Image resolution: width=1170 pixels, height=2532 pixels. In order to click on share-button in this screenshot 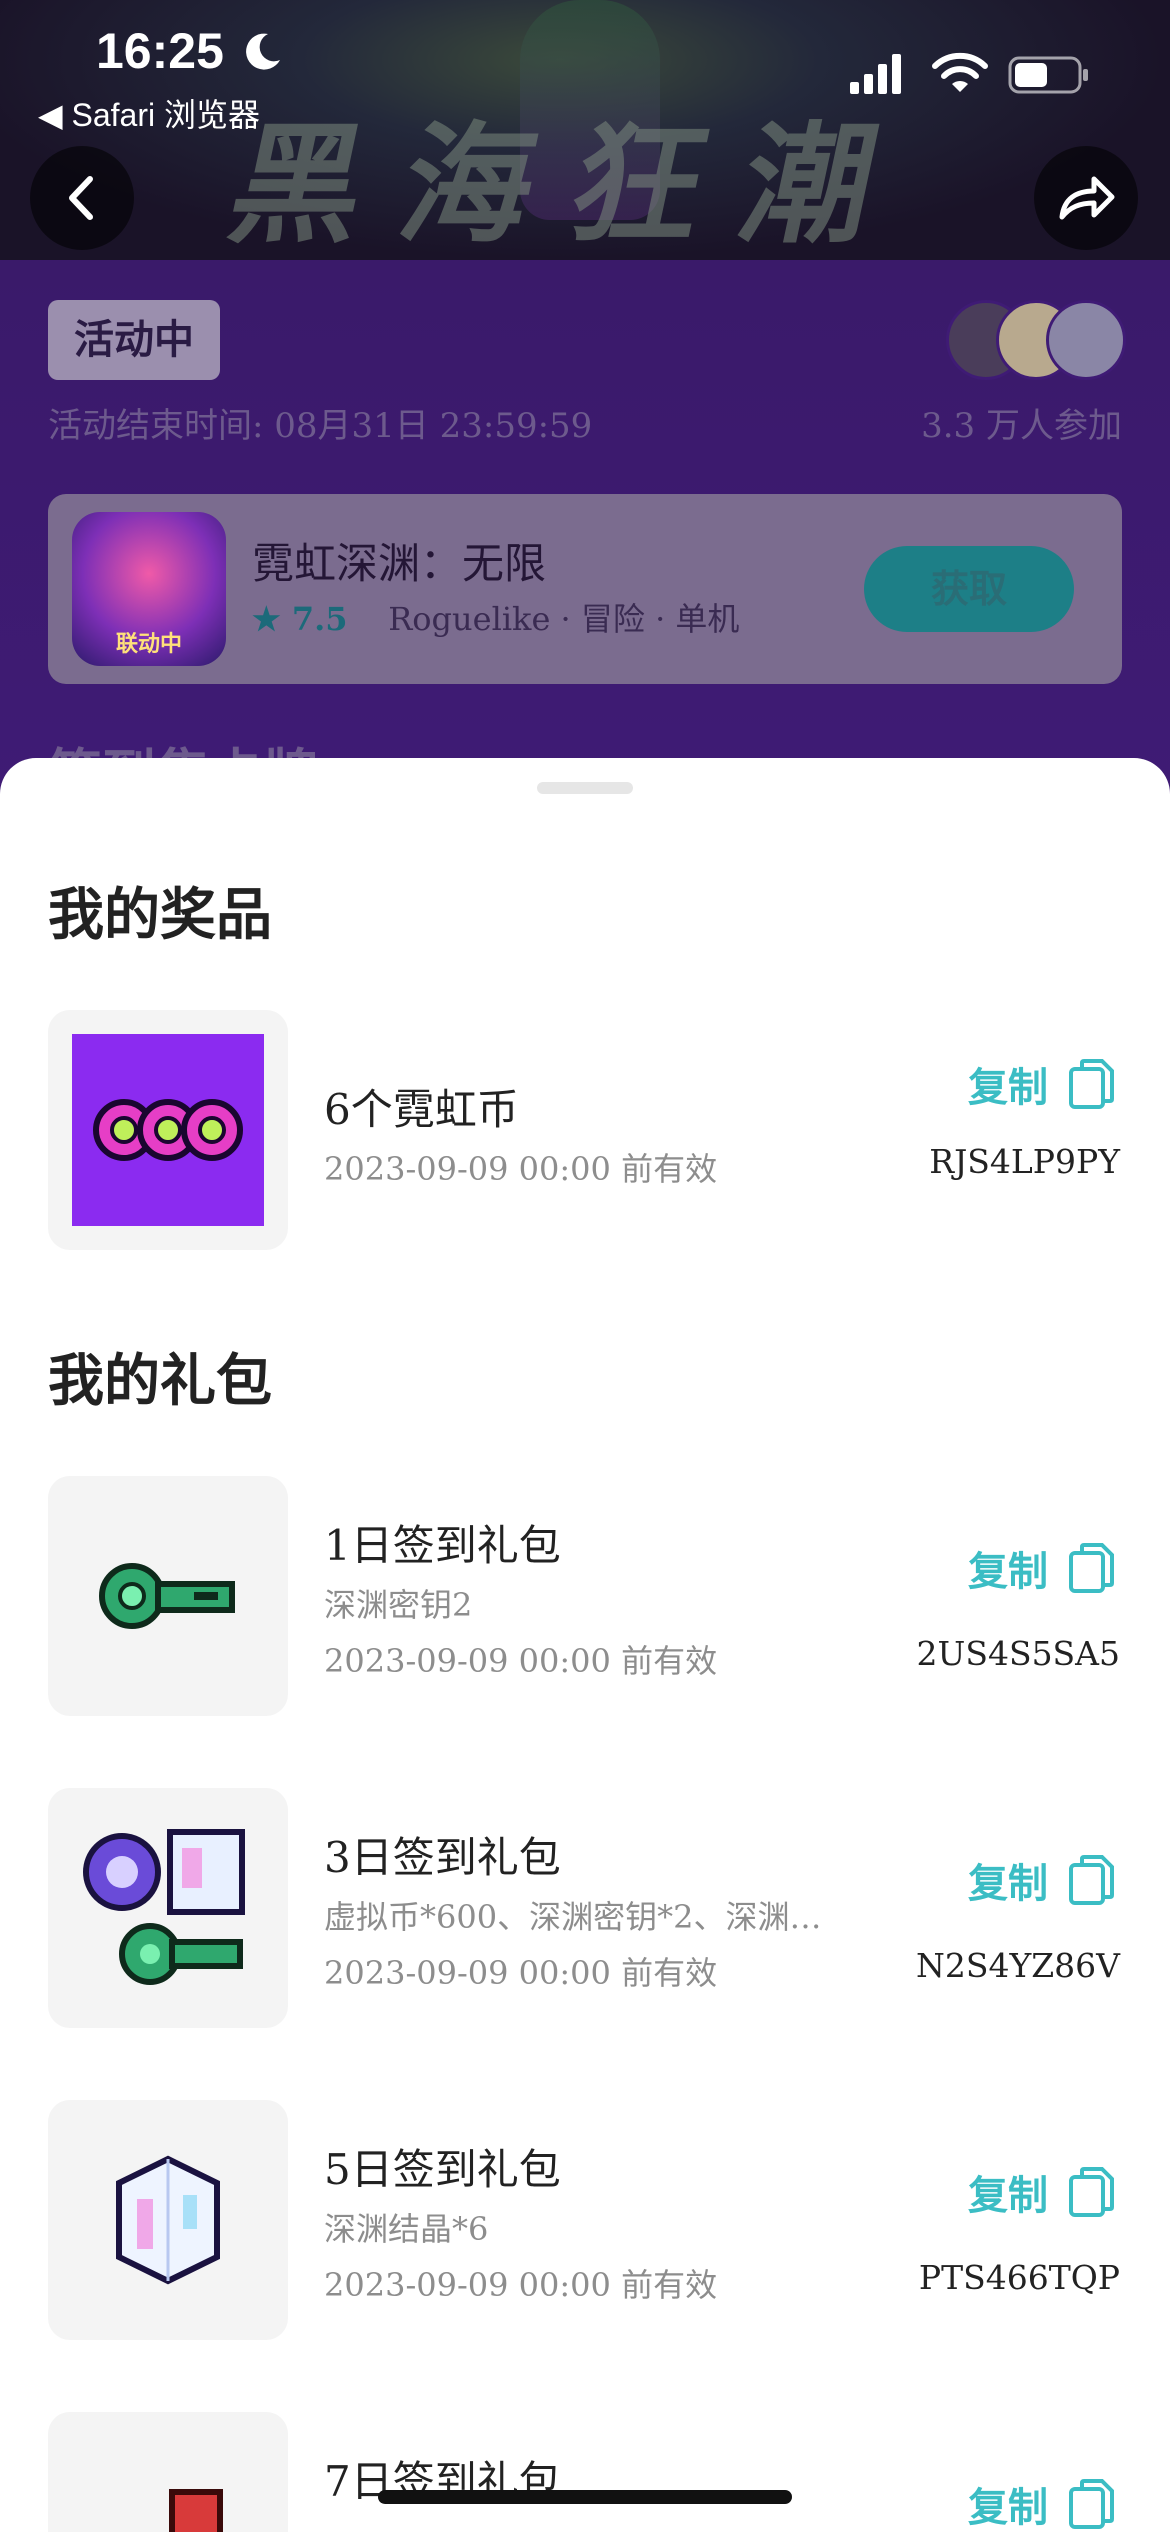, I will do `click(1086, 198)`.